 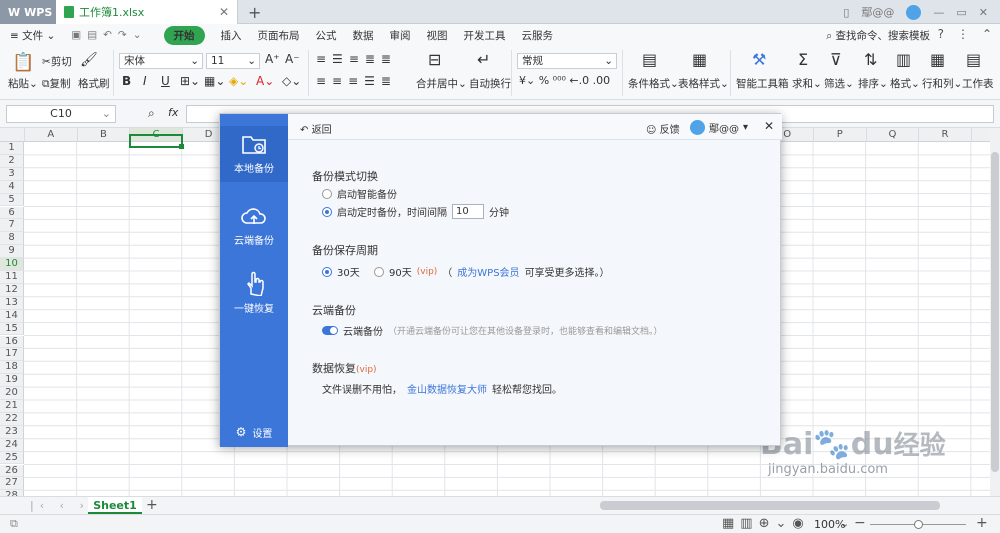 What do you see at coordinates (356, 59) in the screenshot?
I see `align-top-row-icons: ≡☰≡≣≣` at bounding box center [356, 59].